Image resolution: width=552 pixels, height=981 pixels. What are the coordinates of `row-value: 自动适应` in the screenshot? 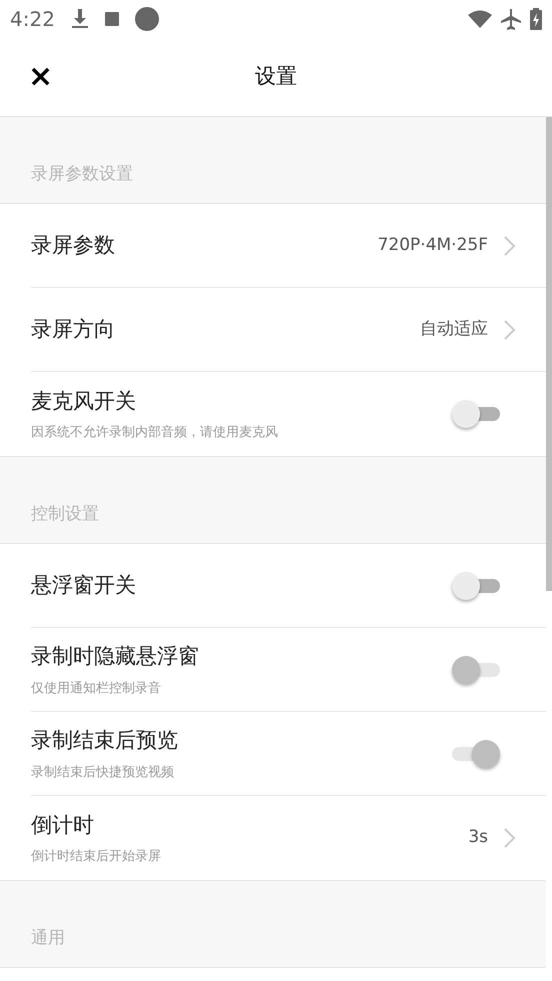 It's located at (454, 329).